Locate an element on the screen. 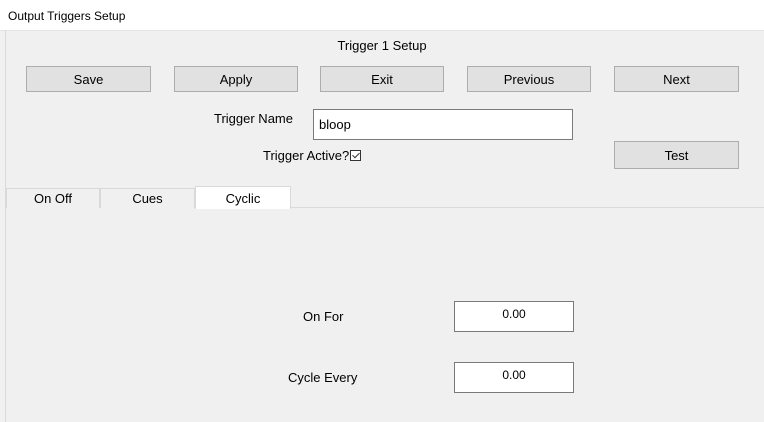 The width and height of the screenshot is (764, 422). tab-label: Cyclic is located at coordinates (243, 198).